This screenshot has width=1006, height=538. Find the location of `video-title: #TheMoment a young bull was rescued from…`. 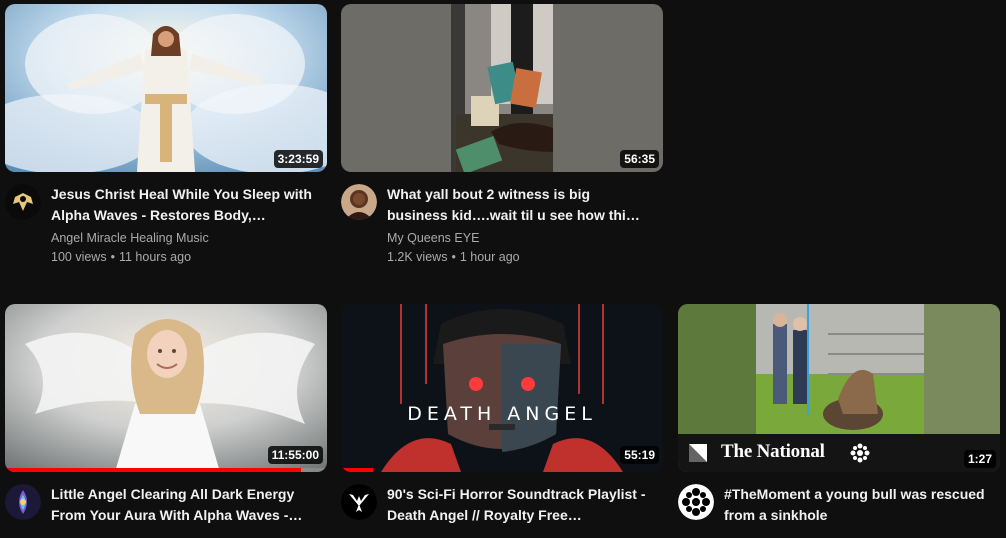

video-title: #TheMoment a young bull was rescued from… is located at coordinates (855, 505).